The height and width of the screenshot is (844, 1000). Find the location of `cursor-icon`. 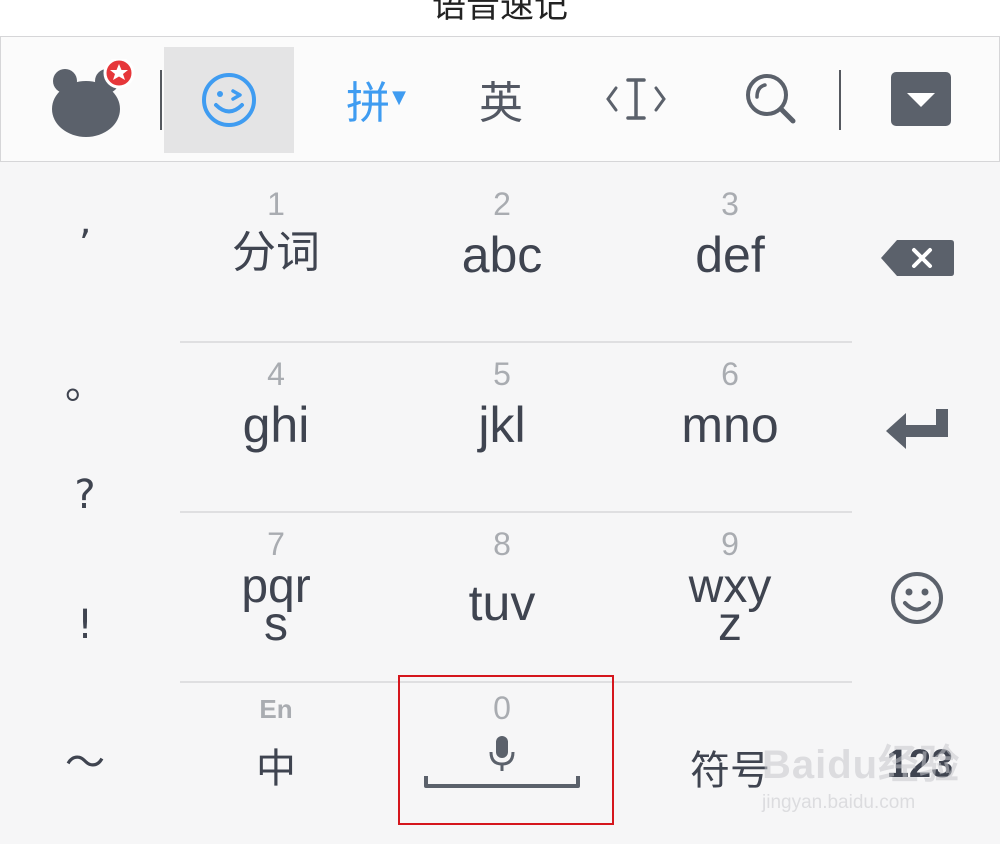

cursor-icon is located at coordinates (636, 99).